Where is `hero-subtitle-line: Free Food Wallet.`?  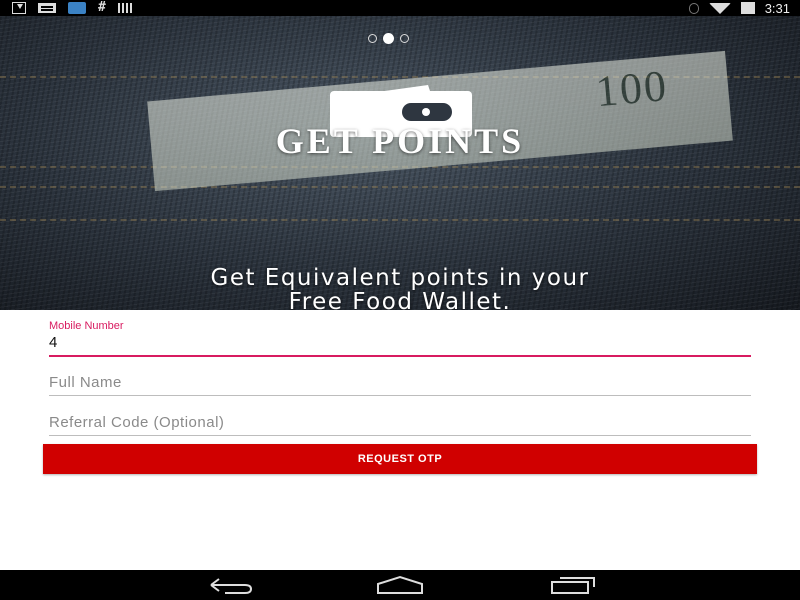 hero-subtitle-line: Free Food Wallet. is located at coordinates (400, 299).